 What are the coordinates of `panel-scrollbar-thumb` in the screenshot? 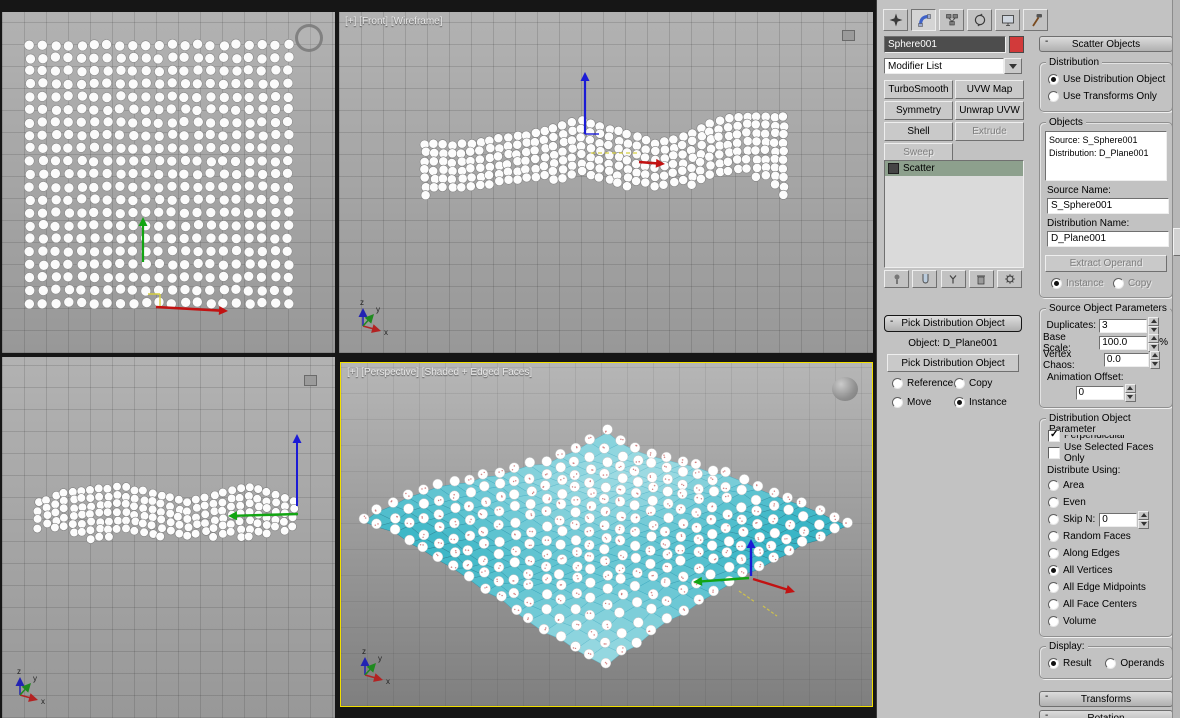 It's located at (1176, 242).